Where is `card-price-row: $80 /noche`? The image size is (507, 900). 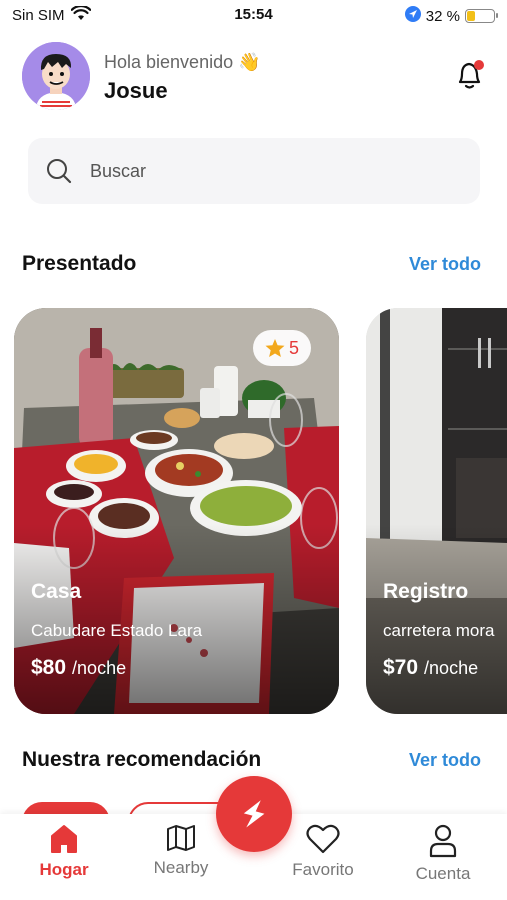
card-price-row: $80 /noche is located at coordinates (78, 668).